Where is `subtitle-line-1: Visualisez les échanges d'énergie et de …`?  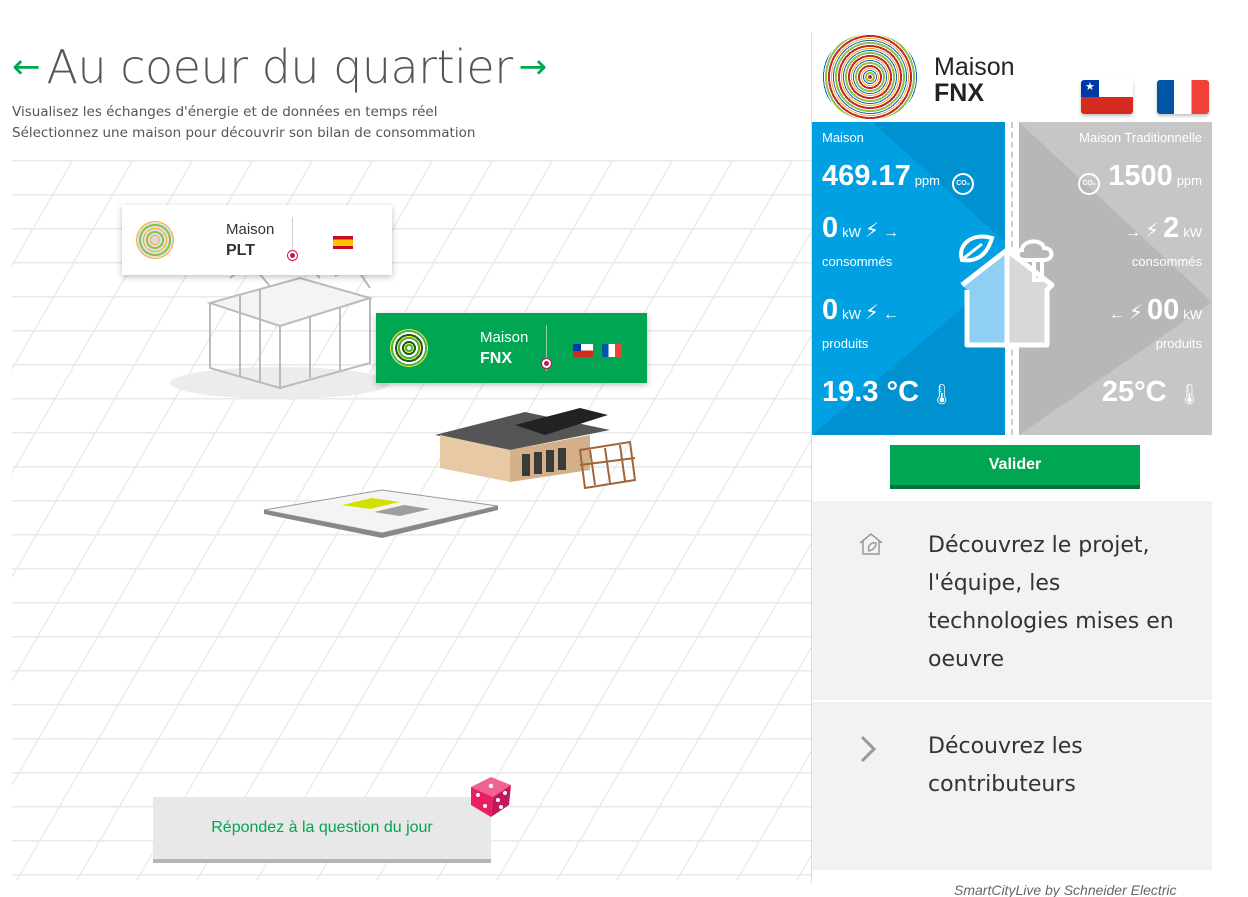
subtitle-line-1: Visualisez les échanges d'énergie et de … is located at coordinates (225, 112).